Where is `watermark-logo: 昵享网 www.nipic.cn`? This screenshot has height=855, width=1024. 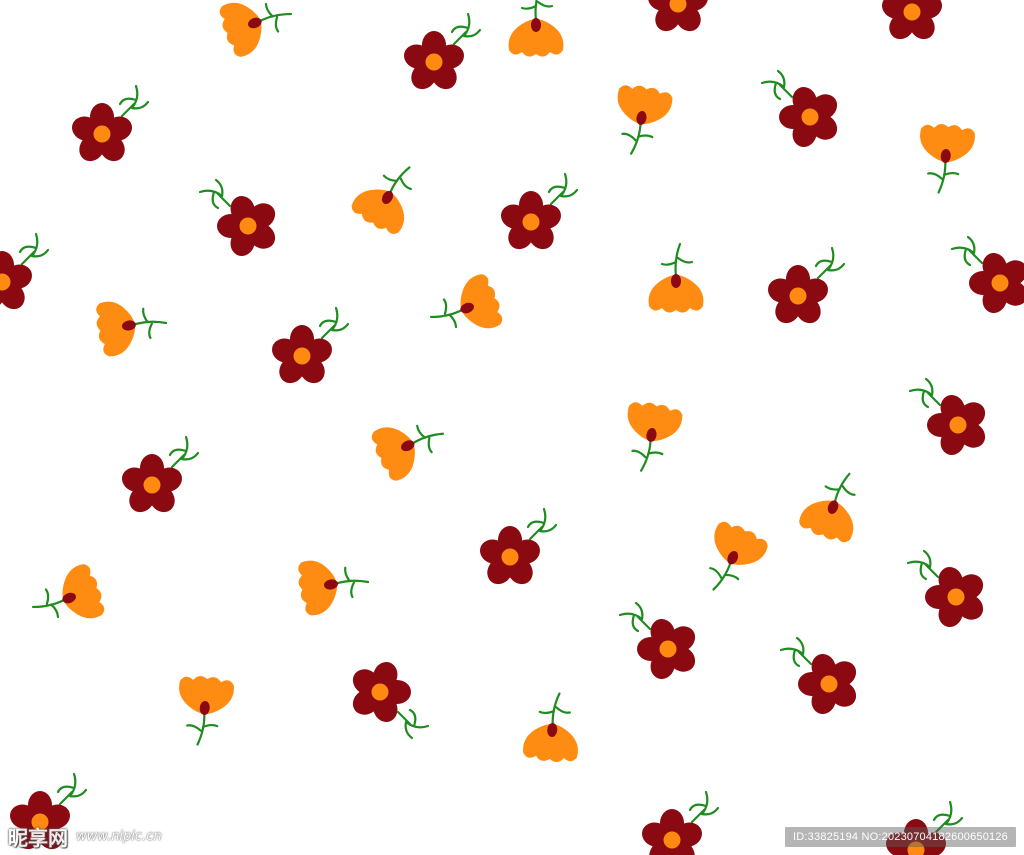 watermark-logo: 昵享网 www.nipic.cn is located at coordinates (85, 836).